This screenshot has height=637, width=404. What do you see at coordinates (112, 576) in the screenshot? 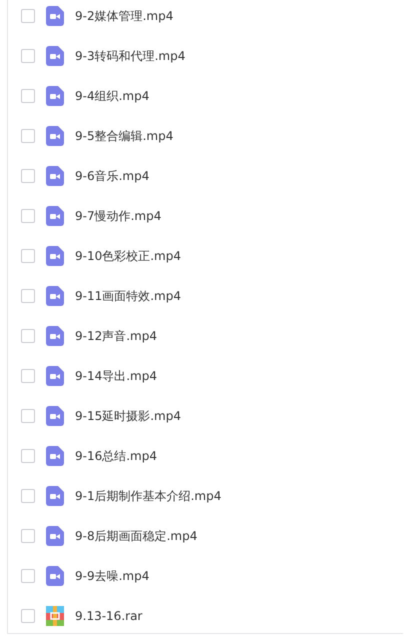
I see `file-name: 9-9去噪.mp4` at bounding box center [112, 576].